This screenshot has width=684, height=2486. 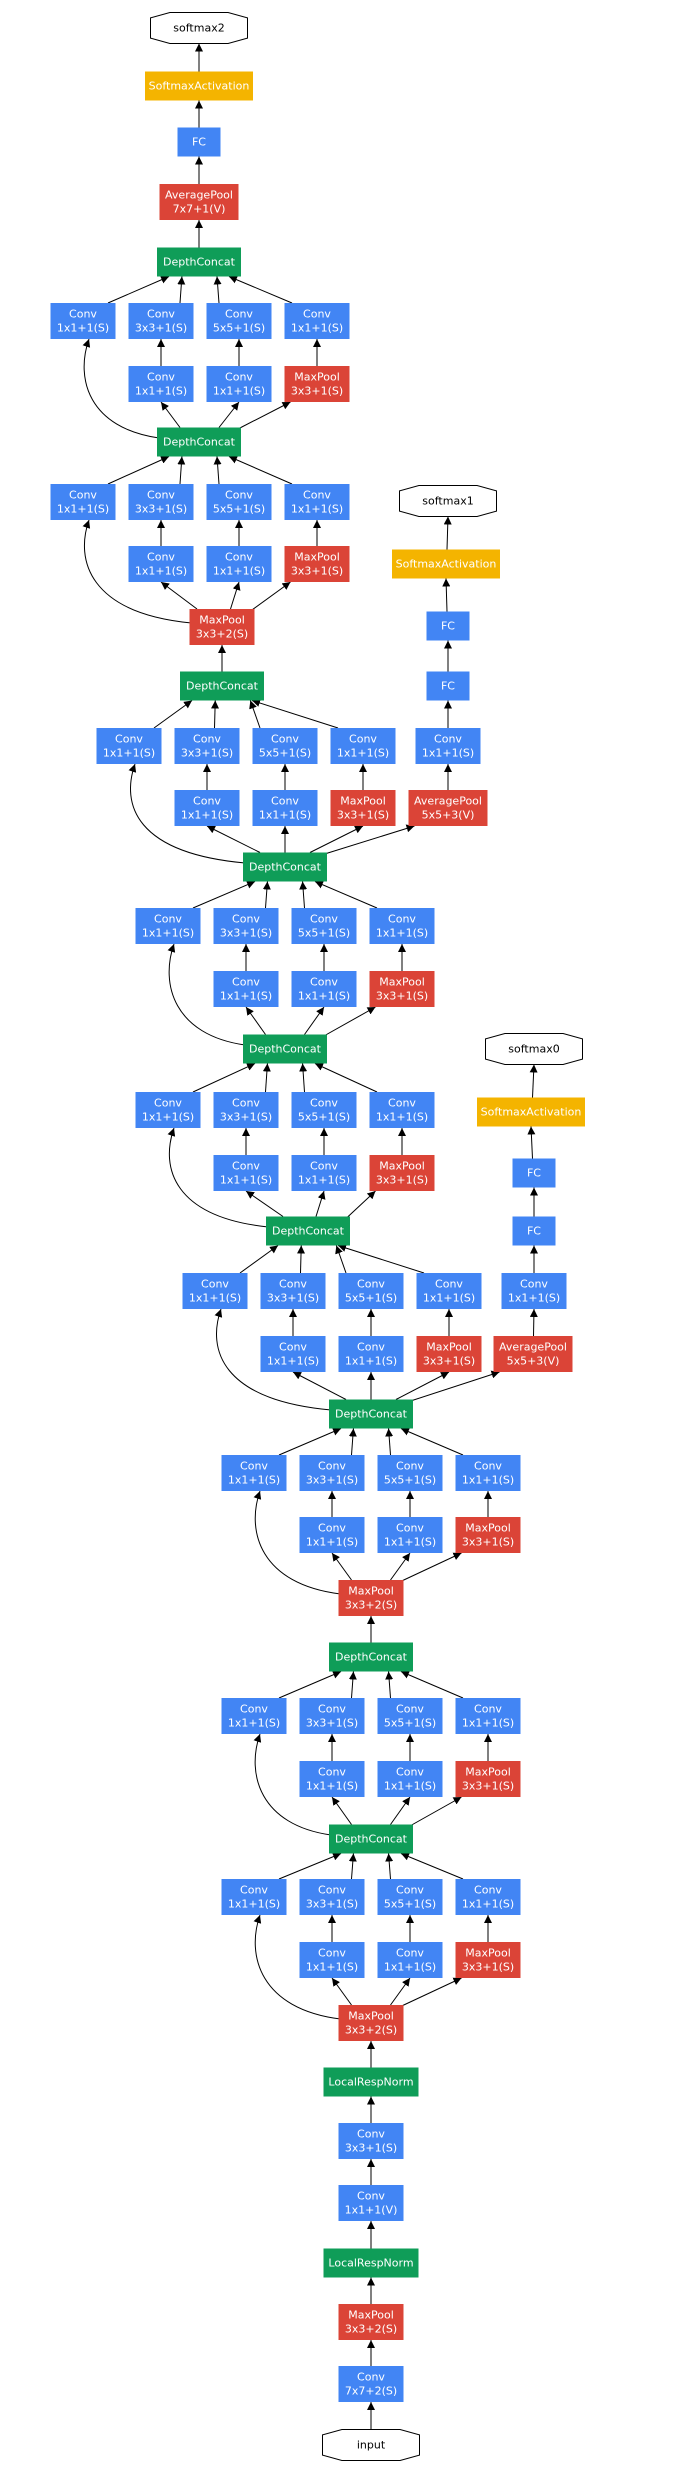 I want to click on node-conv-i5a-b3: Conv5x5+1(S), so click(x=239, y=502).